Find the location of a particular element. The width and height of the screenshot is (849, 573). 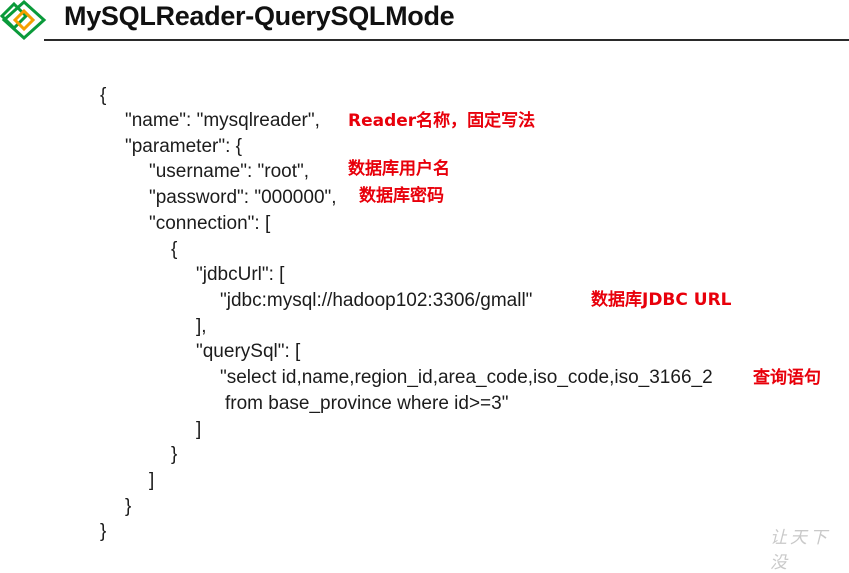

code-line: from base_province where id>=3" is located at coordinates (367, 403).